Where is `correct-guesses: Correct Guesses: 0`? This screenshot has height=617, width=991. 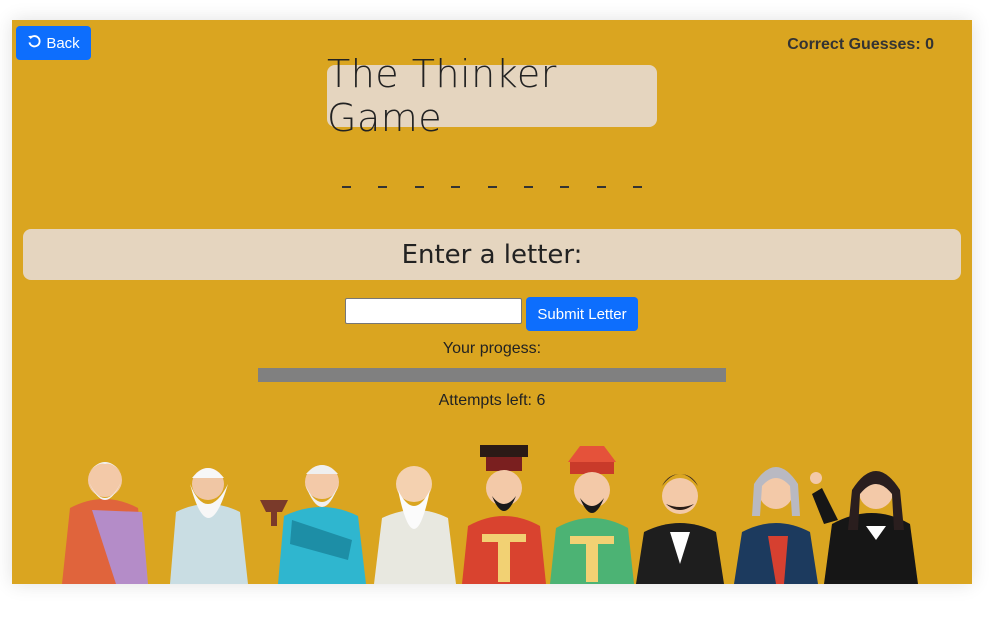
correct-guesses: Correct Guesses: 0 is located at coordinates (860, 45).